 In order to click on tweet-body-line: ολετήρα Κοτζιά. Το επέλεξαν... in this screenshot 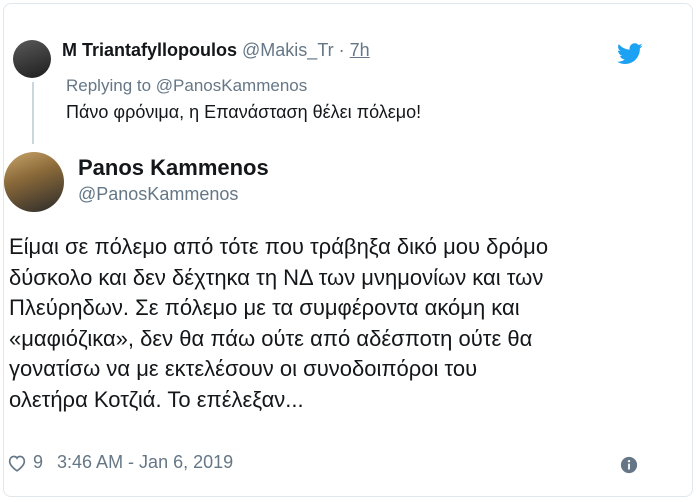, I will do `click(156, 399)`.